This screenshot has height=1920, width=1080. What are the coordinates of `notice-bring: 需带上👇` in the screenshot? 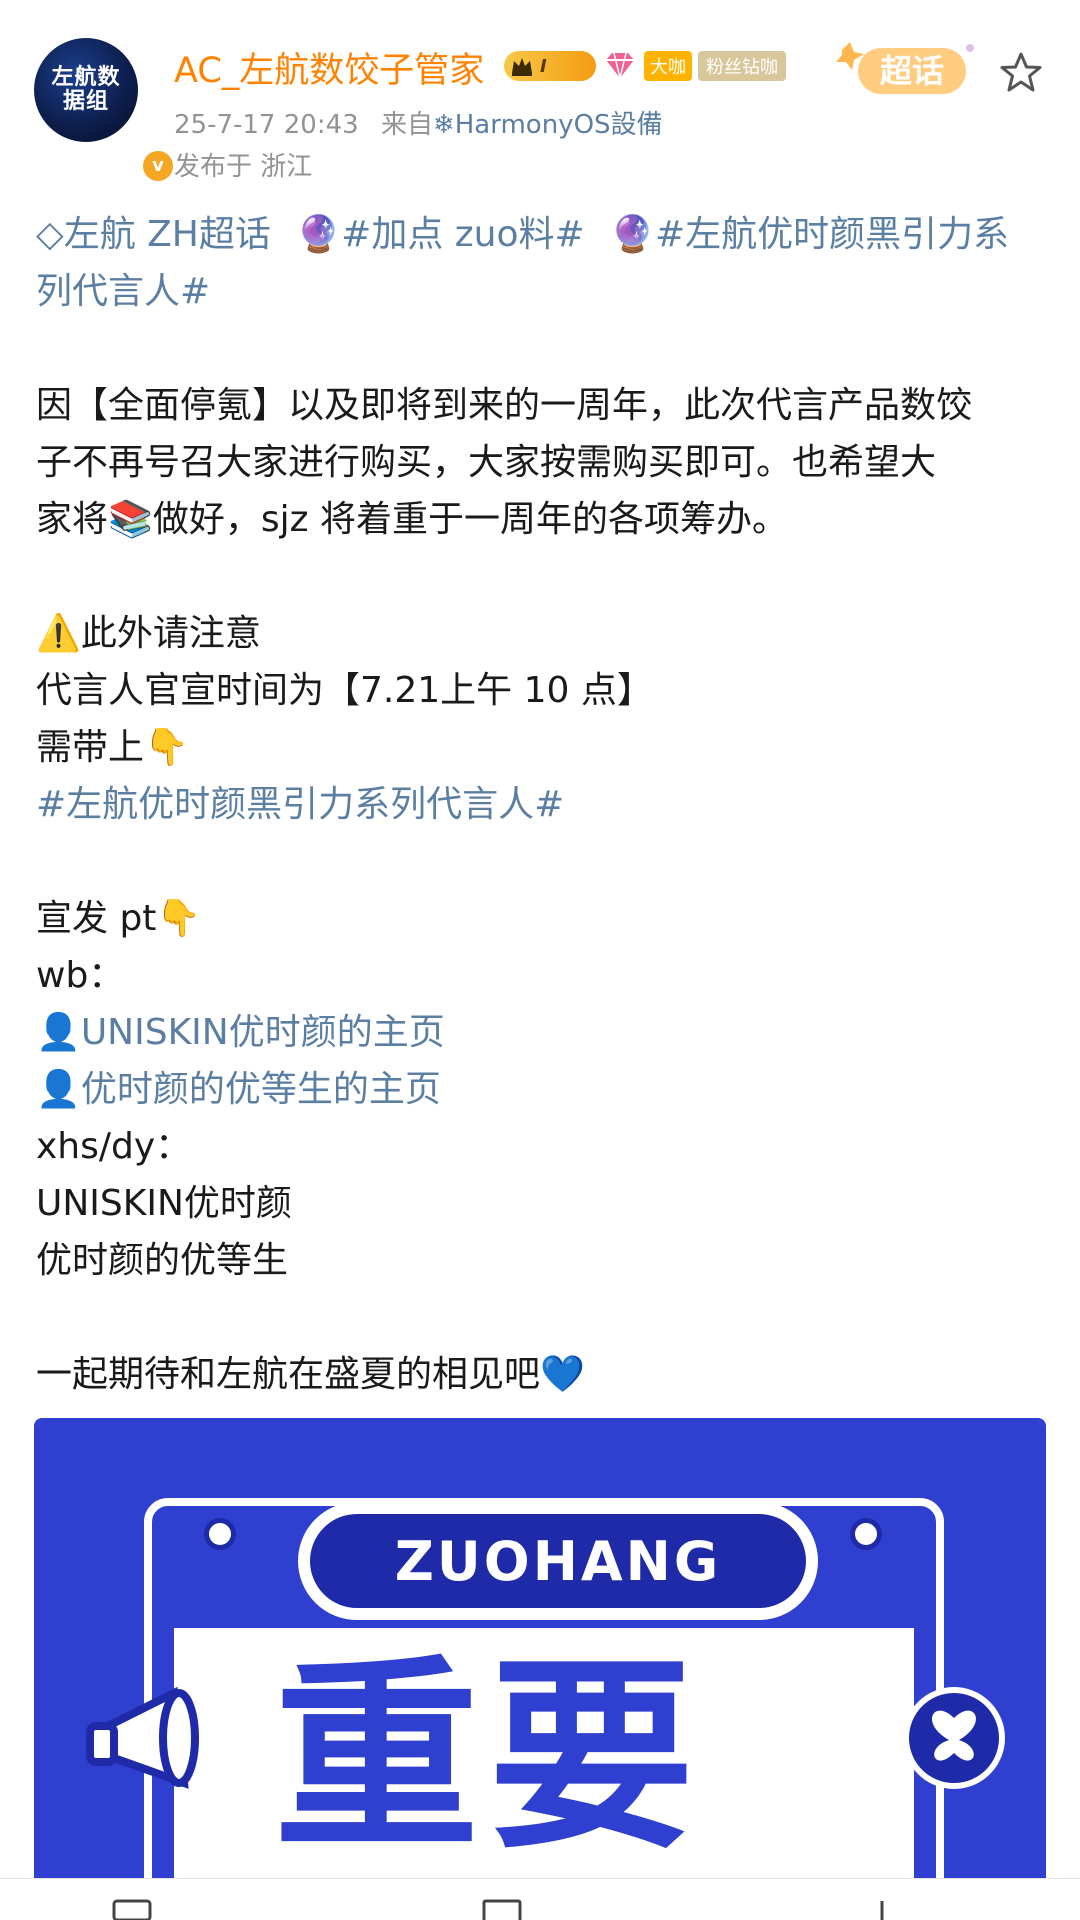 It's located at (112, 747).